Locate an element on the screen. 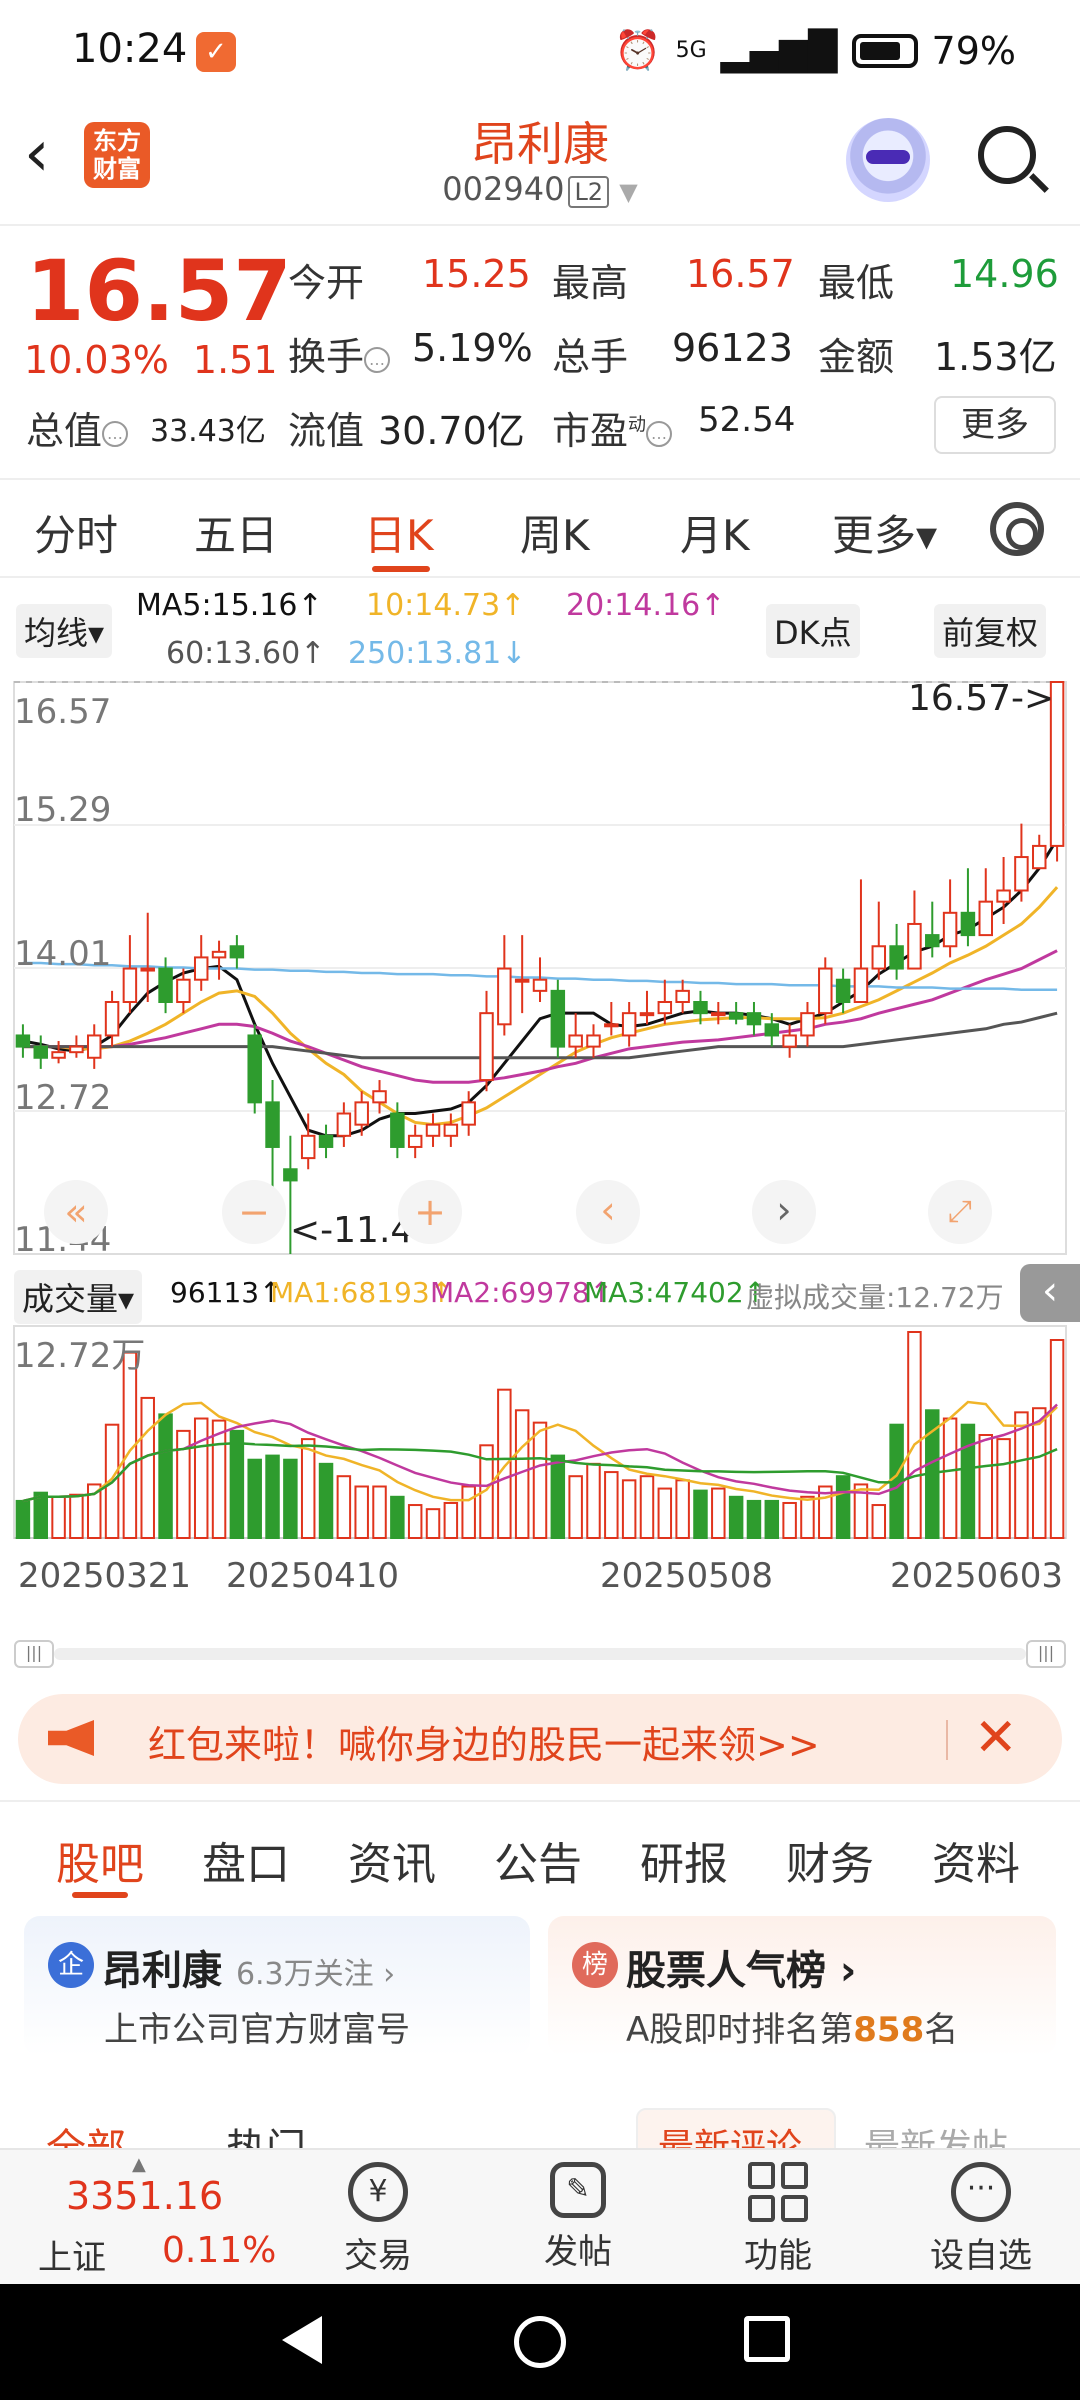 This screenshot has width=1080, height=2400. card-title: 股票人气榜 › is located at coordinates (741, 1971).